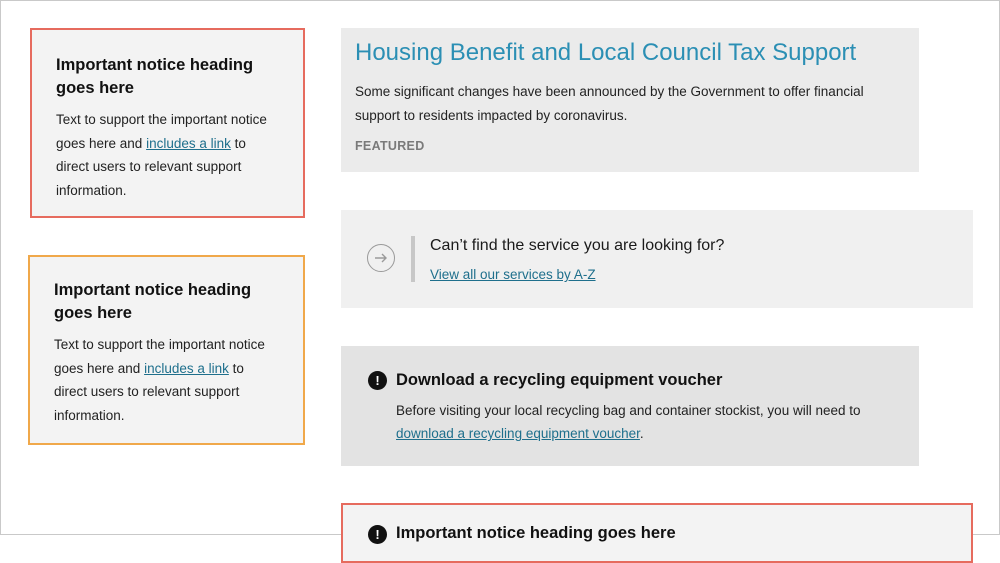 This screenshot has width=1000, height=563. What do you see at coordinates (518, 433) in the screenshot?
I see `voucher-download-link: download a recycling equipment voucher` at bounding box center [518, 433].